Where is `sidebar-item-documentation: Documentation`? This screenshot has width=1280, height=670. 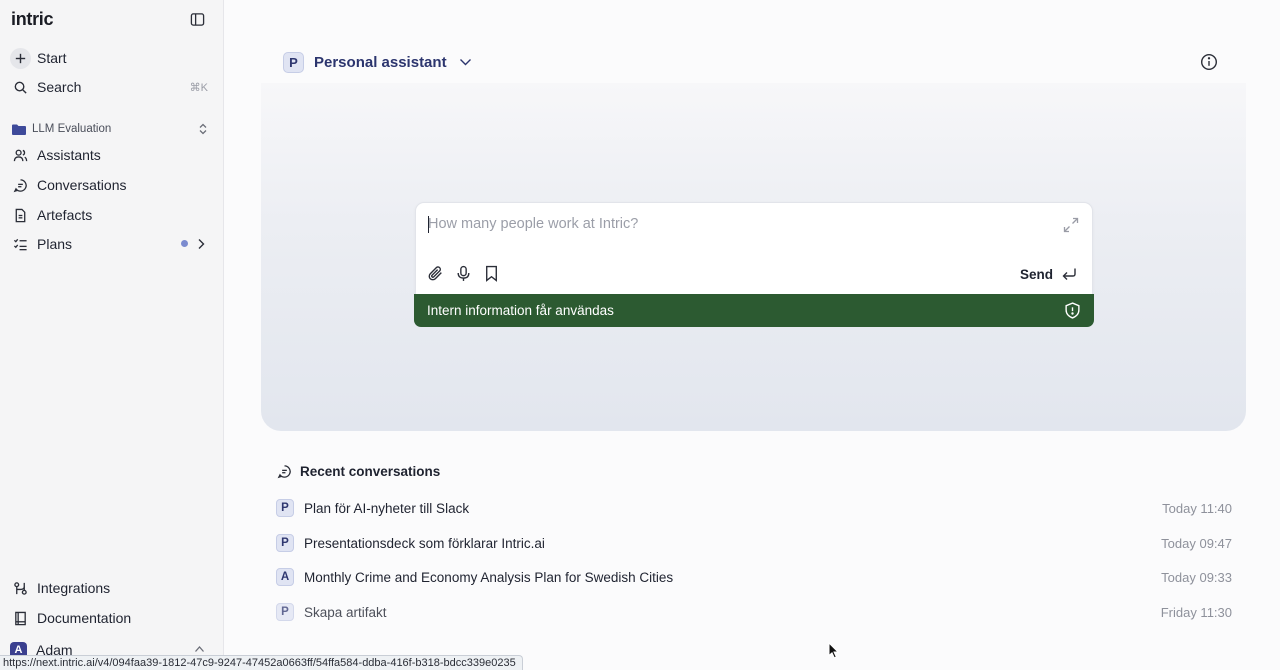 sidebar-item-documentation: Documentation is located at coordinates (112, 618).